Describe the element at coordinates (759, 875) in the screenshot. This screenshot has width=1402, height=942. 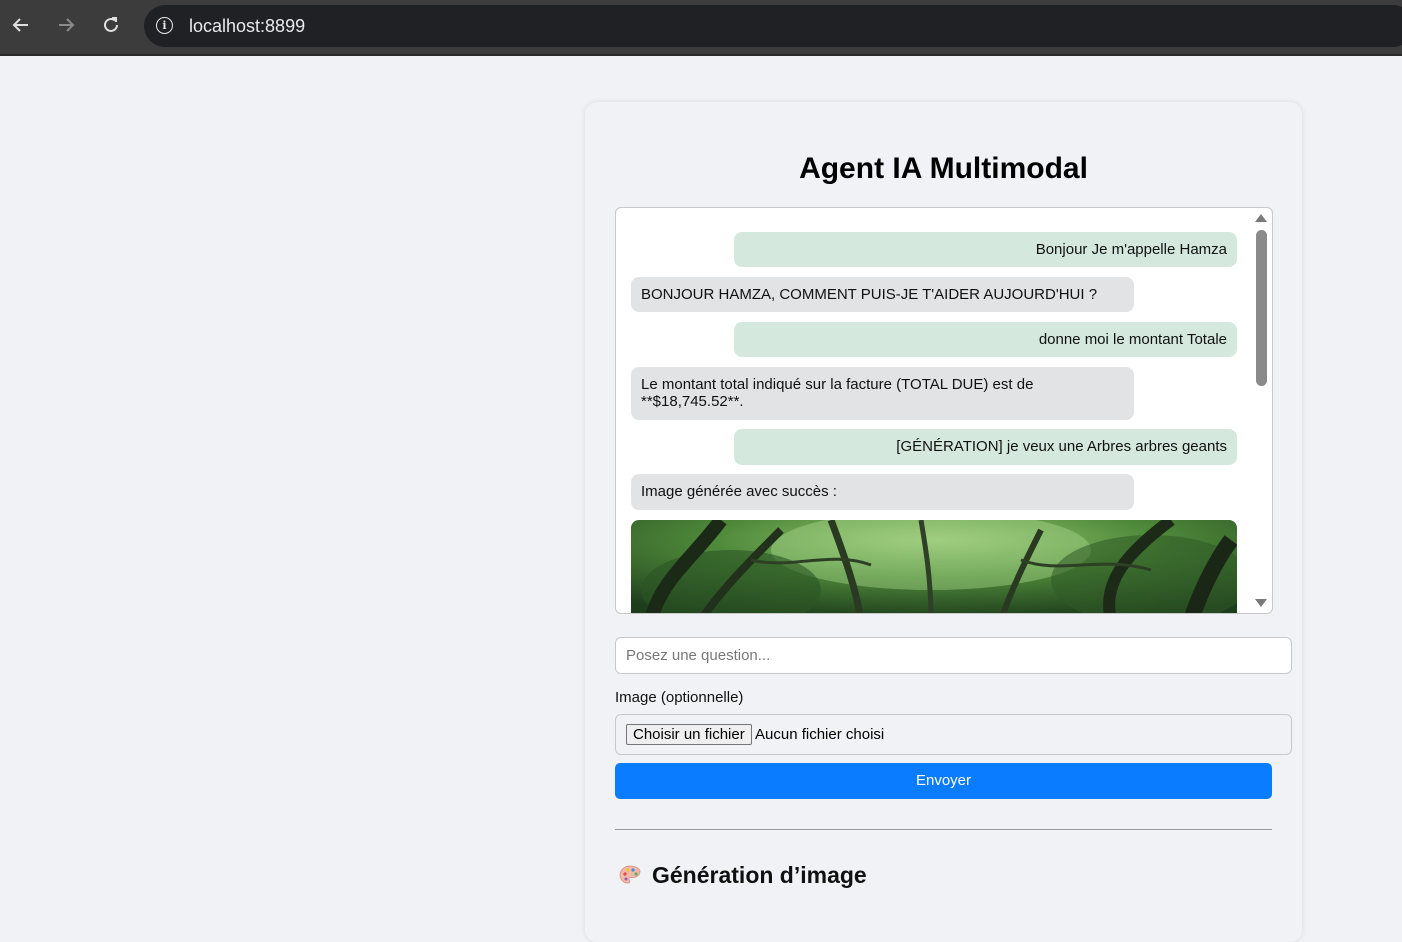
I see `section-title-text: Génération d’image` at that location.